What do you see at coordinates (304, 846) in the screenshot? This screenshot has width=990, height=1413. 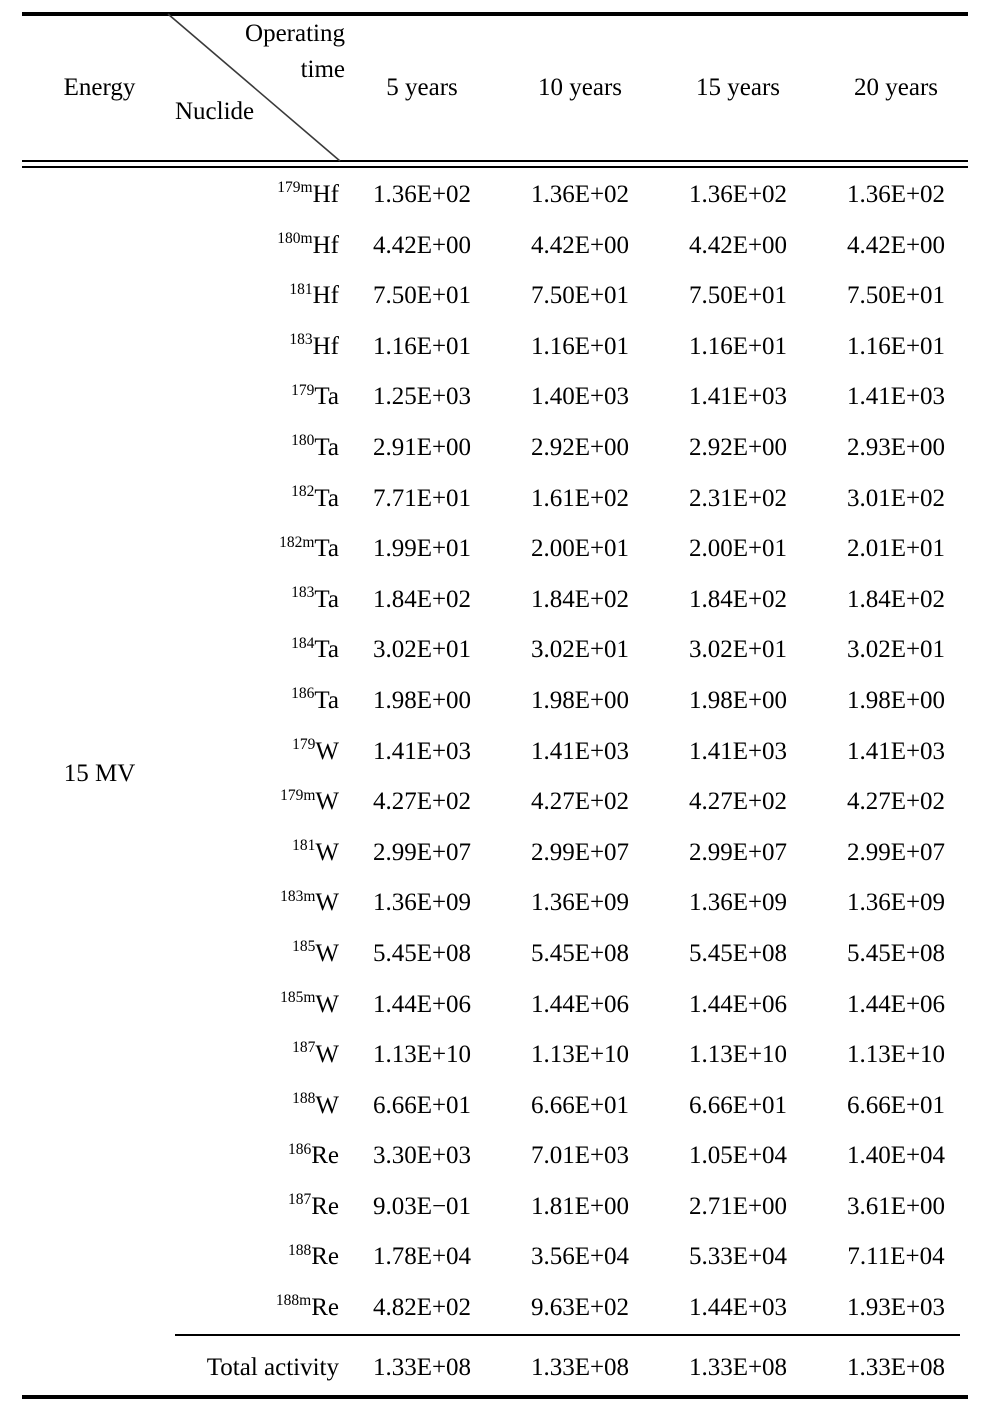 I see `nuclide-mass-number: 181` at bounding box center [304, 846].